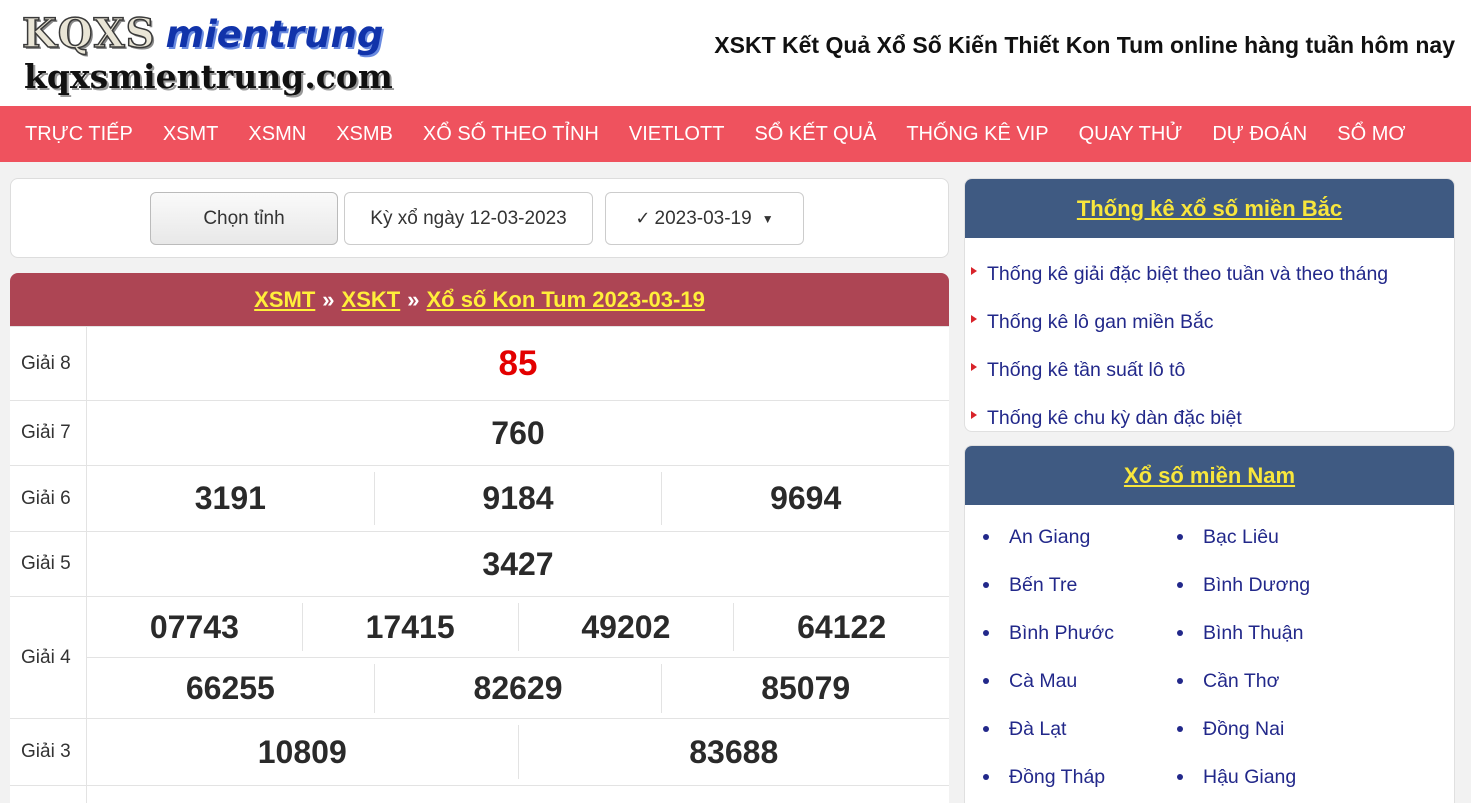  I want to click on province-label: Hậu Giang, so click(1250, 776).